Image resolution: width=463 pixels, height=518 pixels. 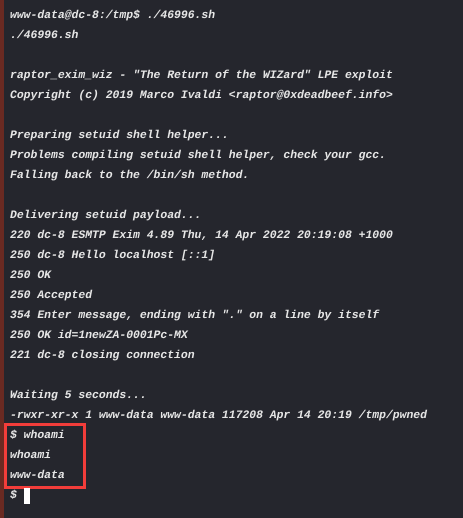 What do you see at coordinates (201, 76) in the screenshot?
I see `terminal-line: raptor_exim_wiz - "The Return of the WIZard" LPE exploit` at bounding box center [201, 76].